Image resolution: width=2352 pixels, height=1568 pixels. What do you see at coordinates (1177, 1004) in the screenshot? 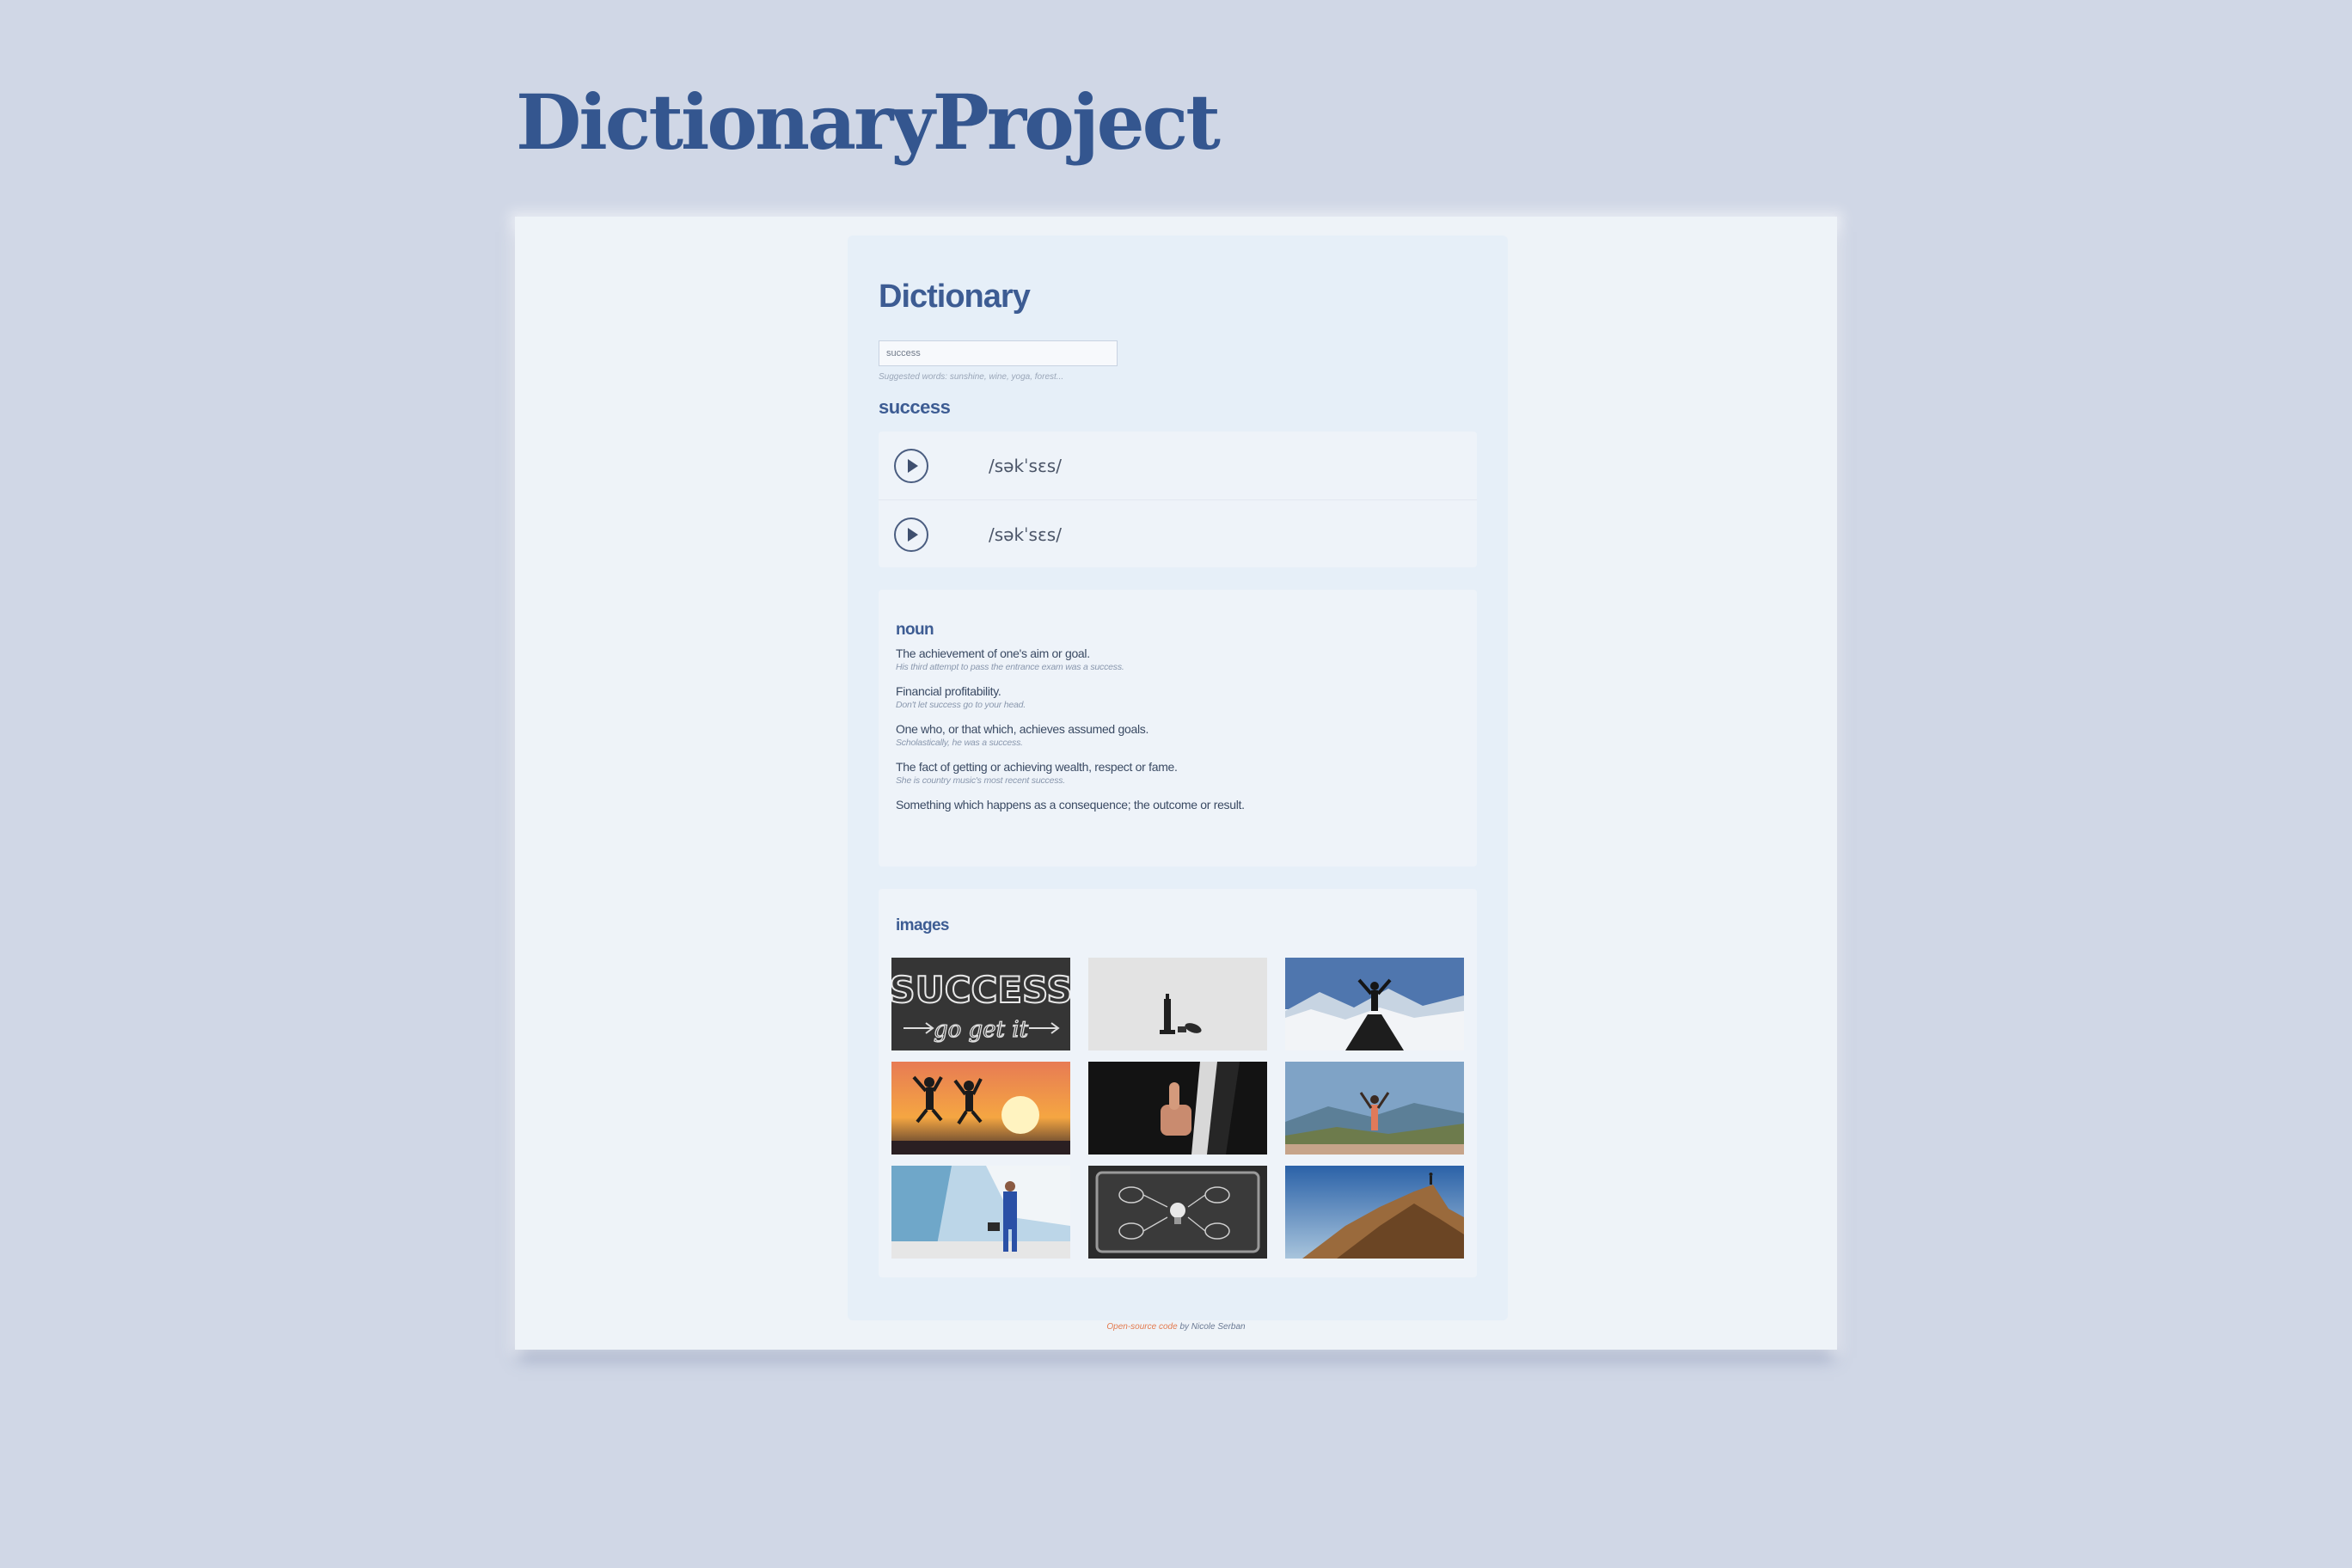
I see `image-chess` at bounding box center [1177, 1004].